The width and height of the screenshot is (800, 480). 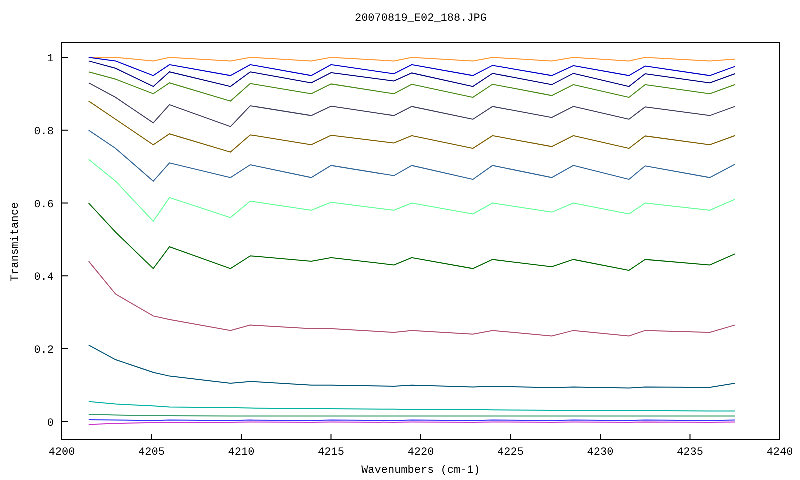 I want to click on x-tick-label: 4230, so click(x=600, y=453).